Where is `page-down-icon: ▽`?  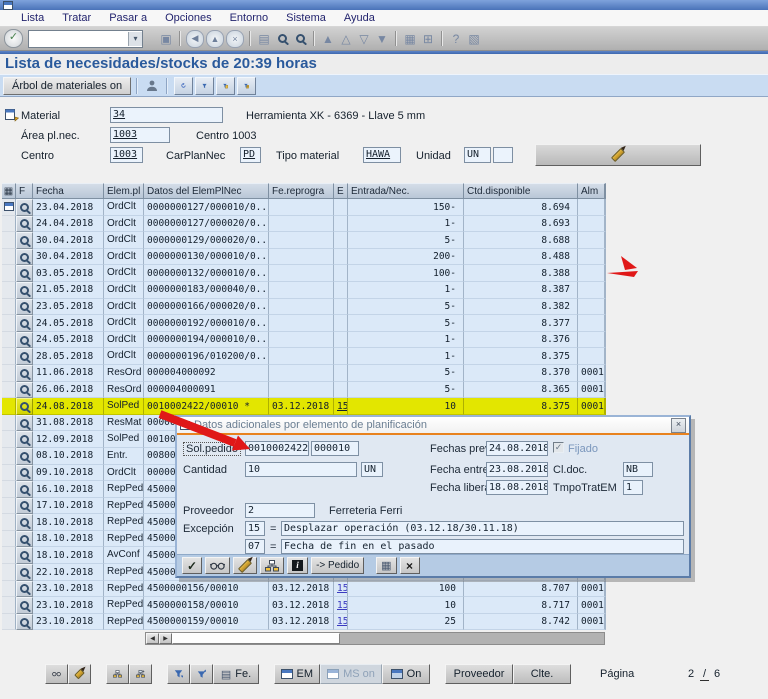 page-down-icon: ▽ is located at coordinates (364, 38).